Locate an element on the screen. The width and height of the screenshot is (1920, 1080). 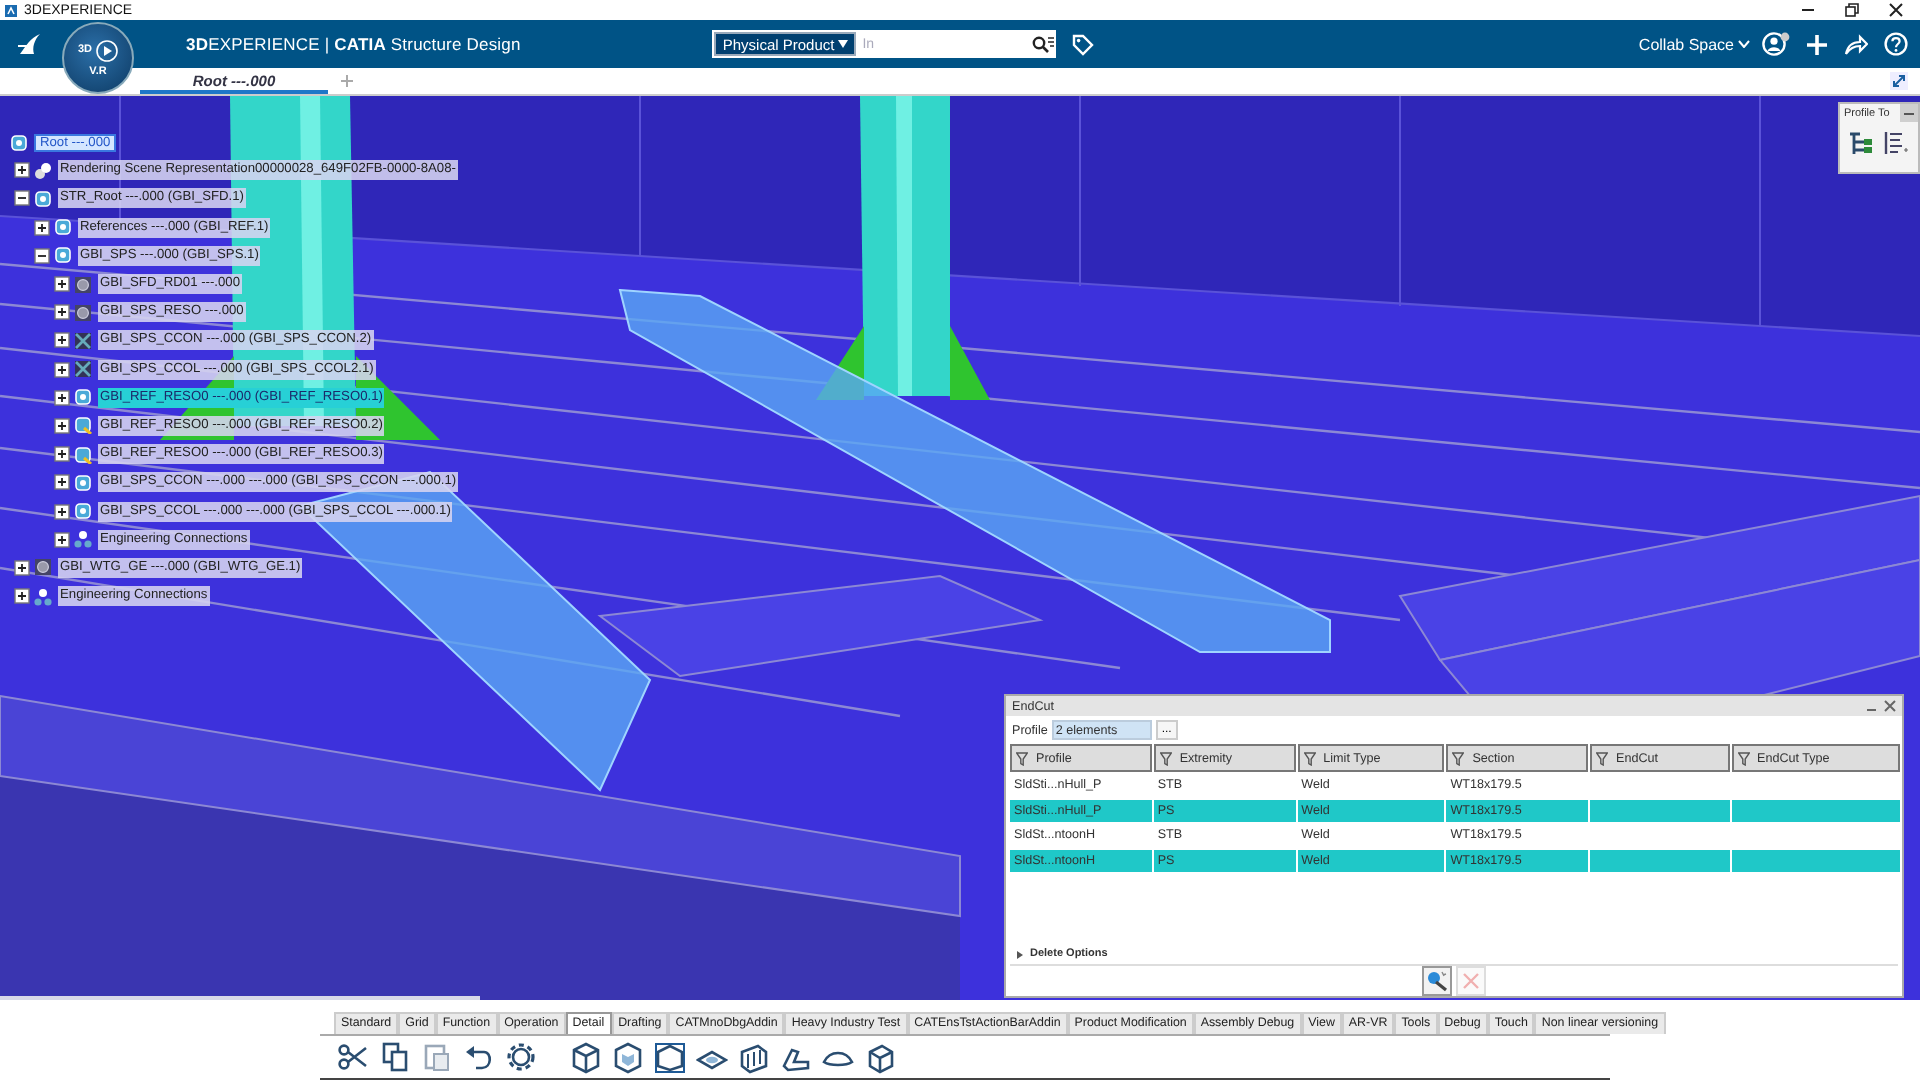
cross-icon is located at coordinates (1471, 981).